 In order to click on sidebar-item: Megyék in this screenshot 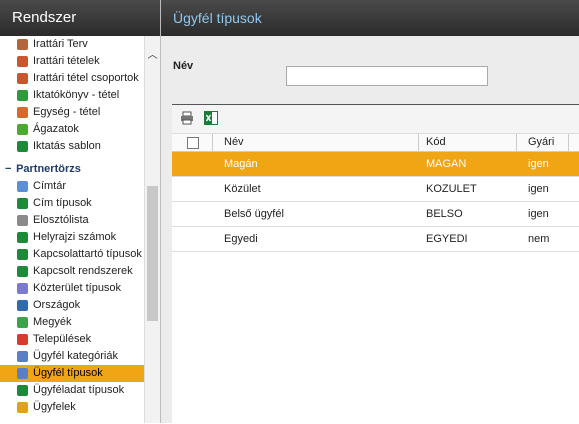, I will do `click(72, 322)`.